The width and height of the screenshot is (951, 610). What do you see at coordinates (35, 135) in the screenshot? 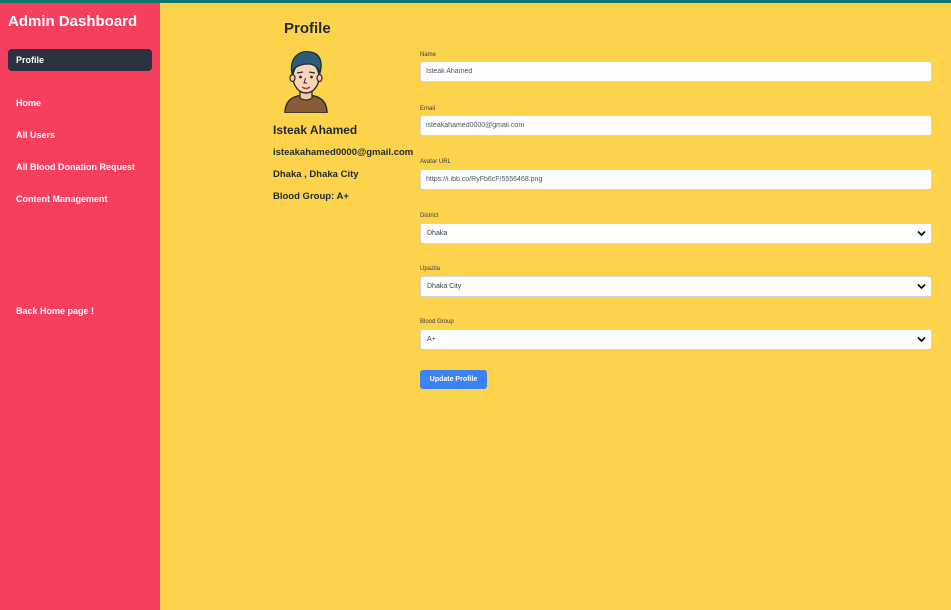
I see `sidebar-item-all-users: All Users` at bounding box center [35, 135].